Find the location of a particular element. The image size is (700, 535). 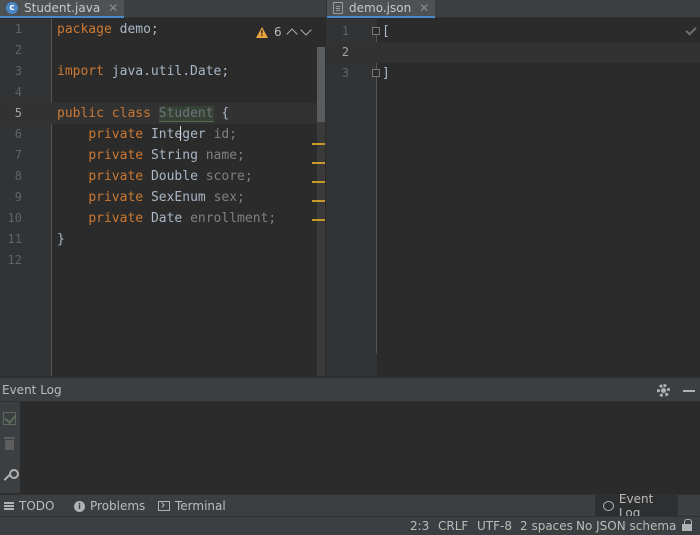

type-name: Date is located at coordinates (166, 218).